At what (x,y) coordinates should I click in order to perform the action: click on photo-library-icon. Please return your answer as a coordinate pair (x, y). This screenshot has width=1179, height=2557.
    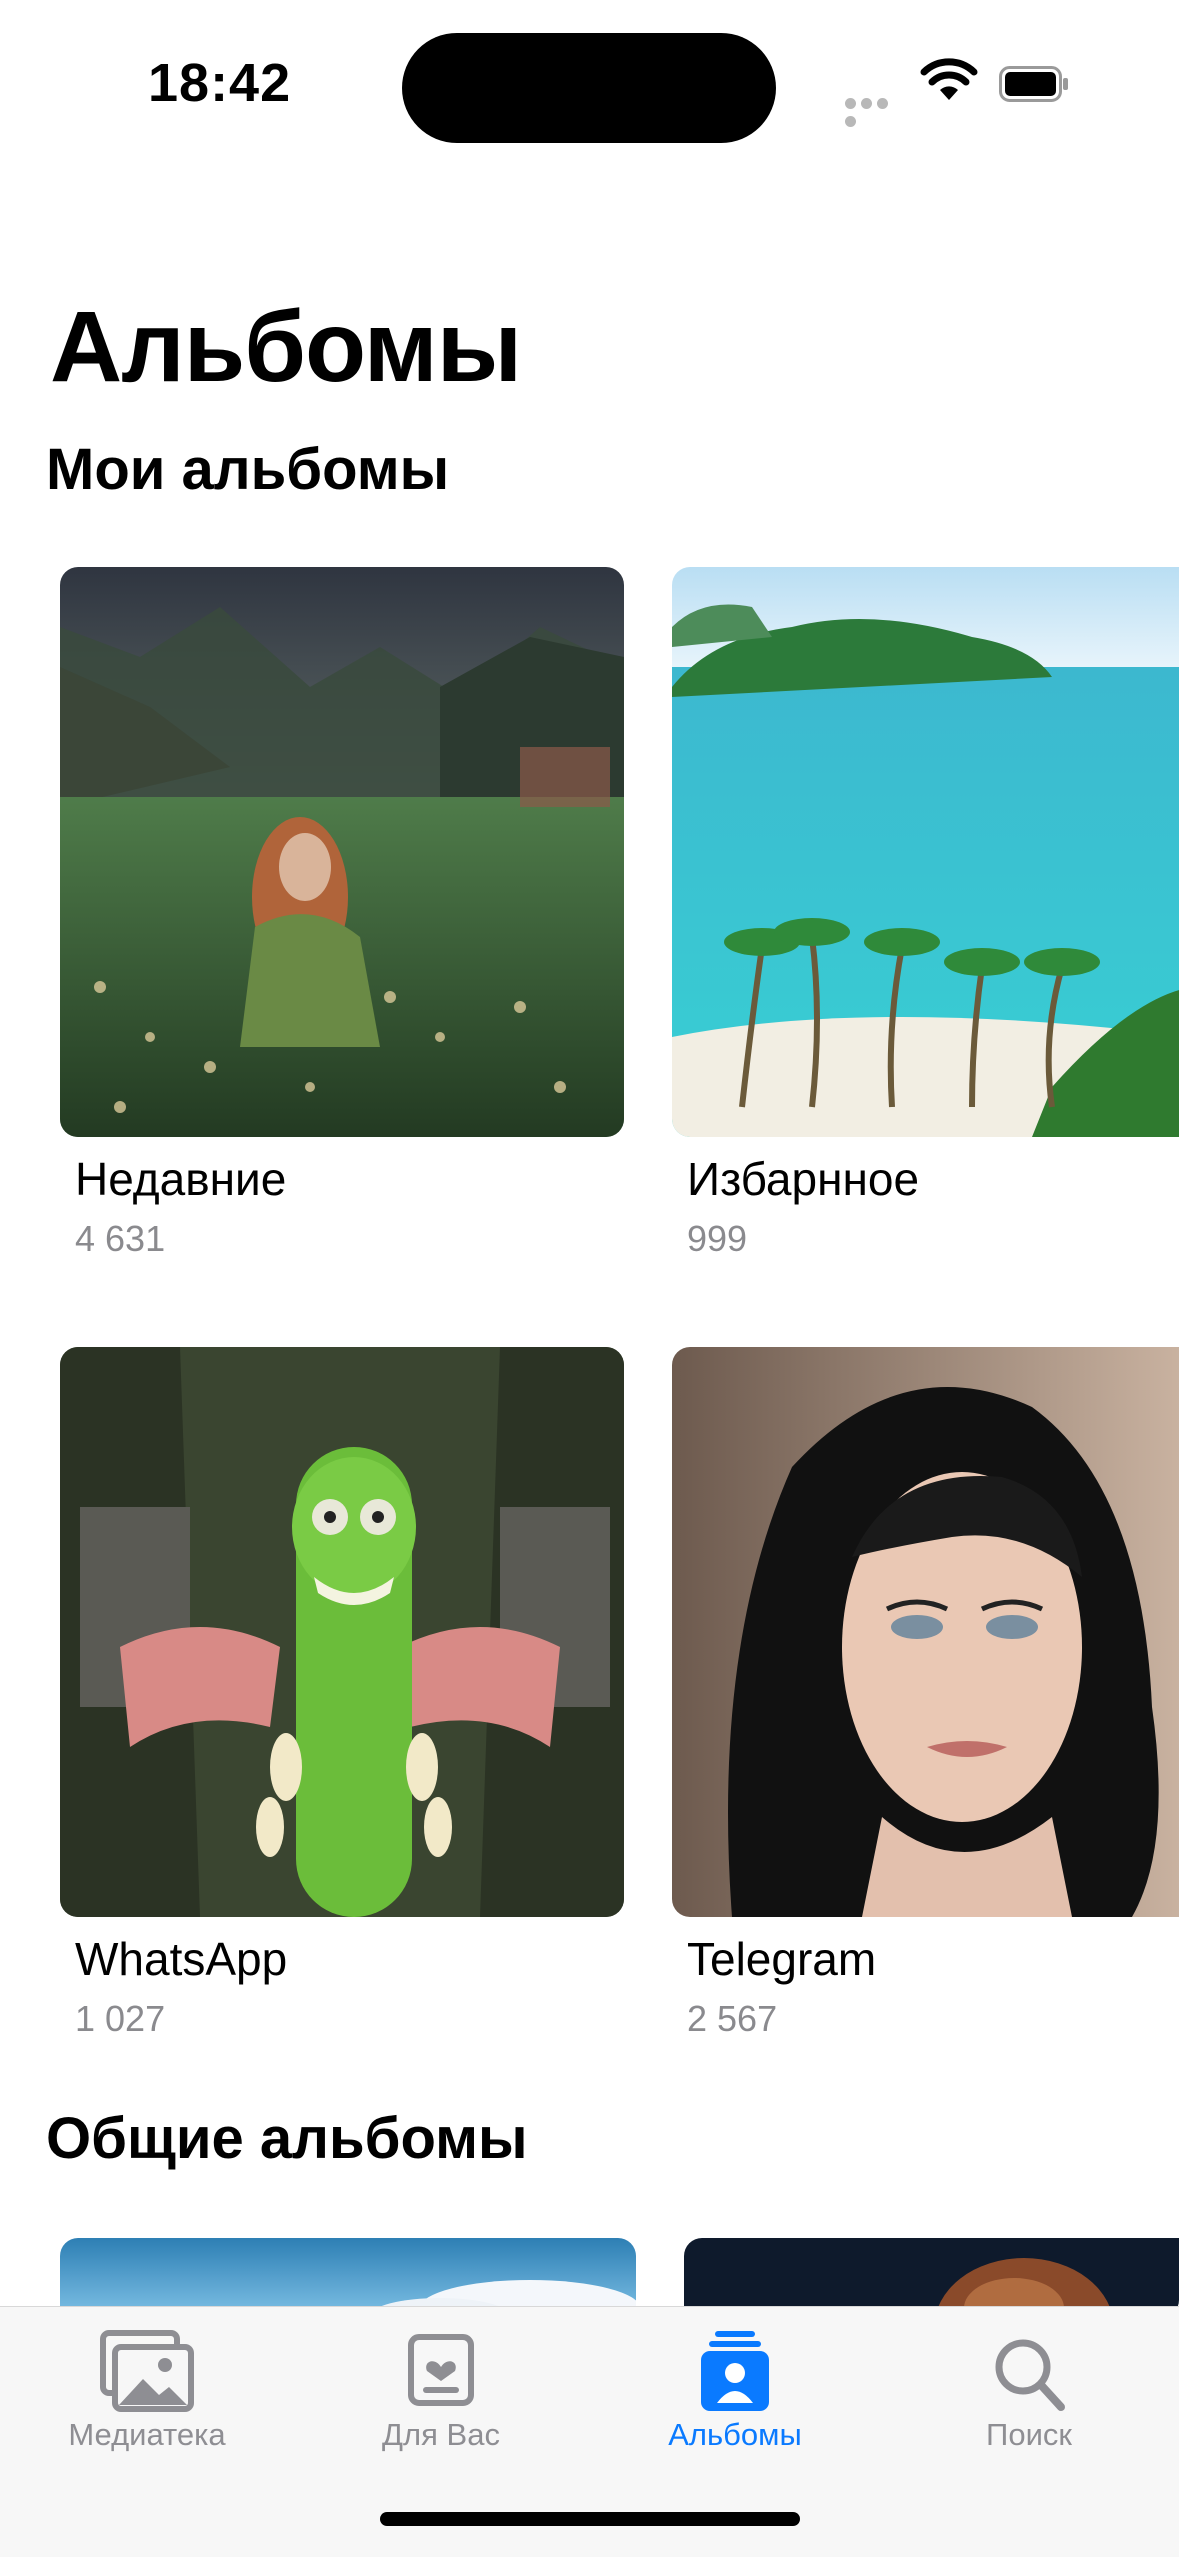
    Looking at the image, I should click on (147, 2371).